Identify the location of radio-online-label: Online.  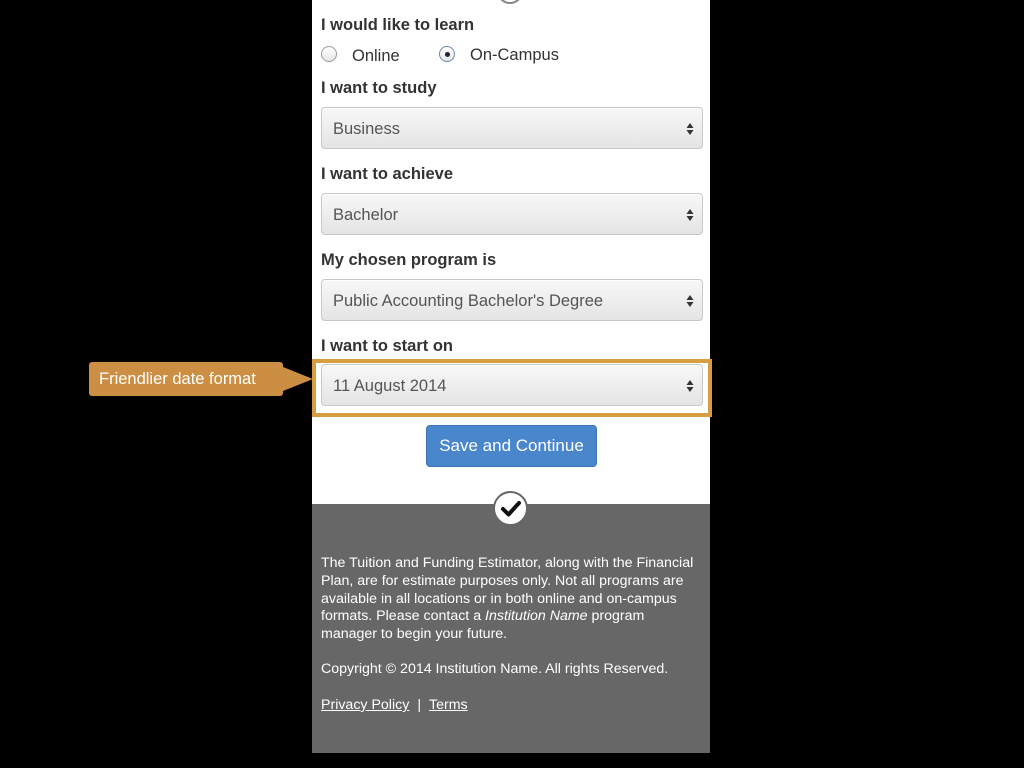
(376, 56).